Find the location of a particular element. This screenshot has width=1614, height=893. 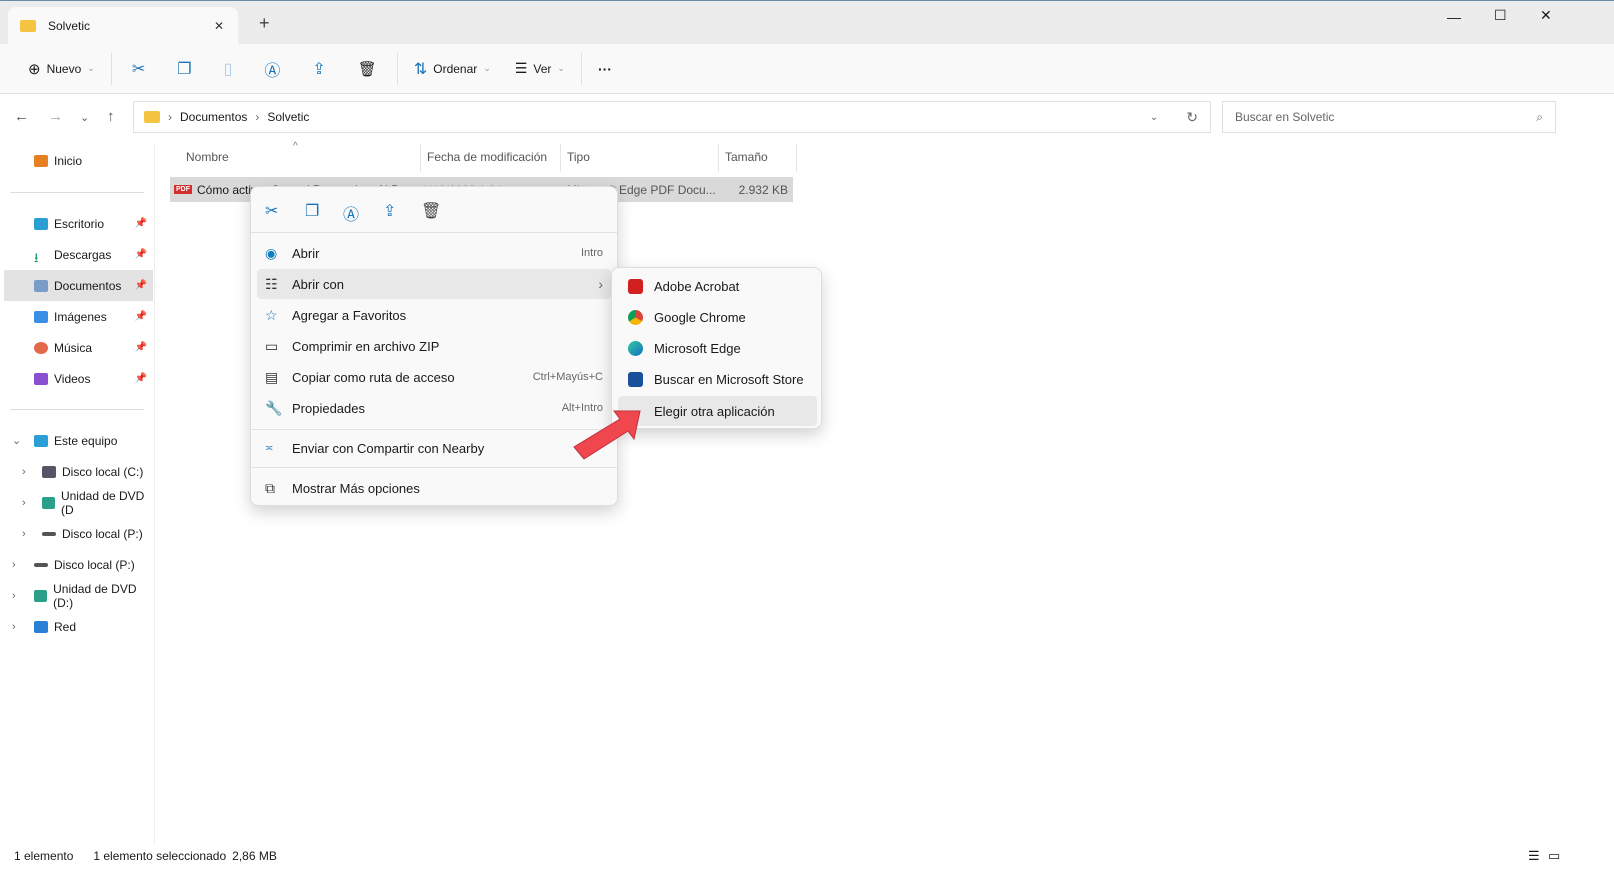

details-view-button: ☰ is located at coordinates (1534, 856).